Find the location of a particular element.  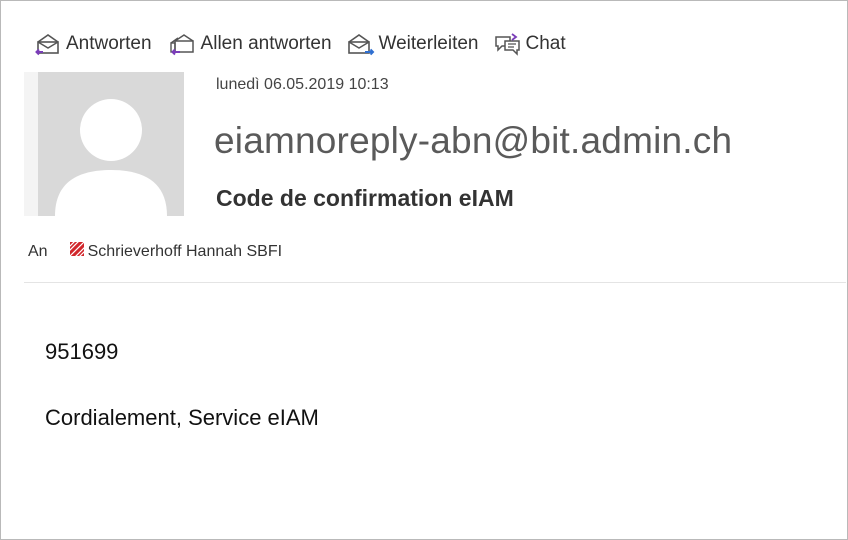

reply-all-icon is located at coordinates (182, 44).